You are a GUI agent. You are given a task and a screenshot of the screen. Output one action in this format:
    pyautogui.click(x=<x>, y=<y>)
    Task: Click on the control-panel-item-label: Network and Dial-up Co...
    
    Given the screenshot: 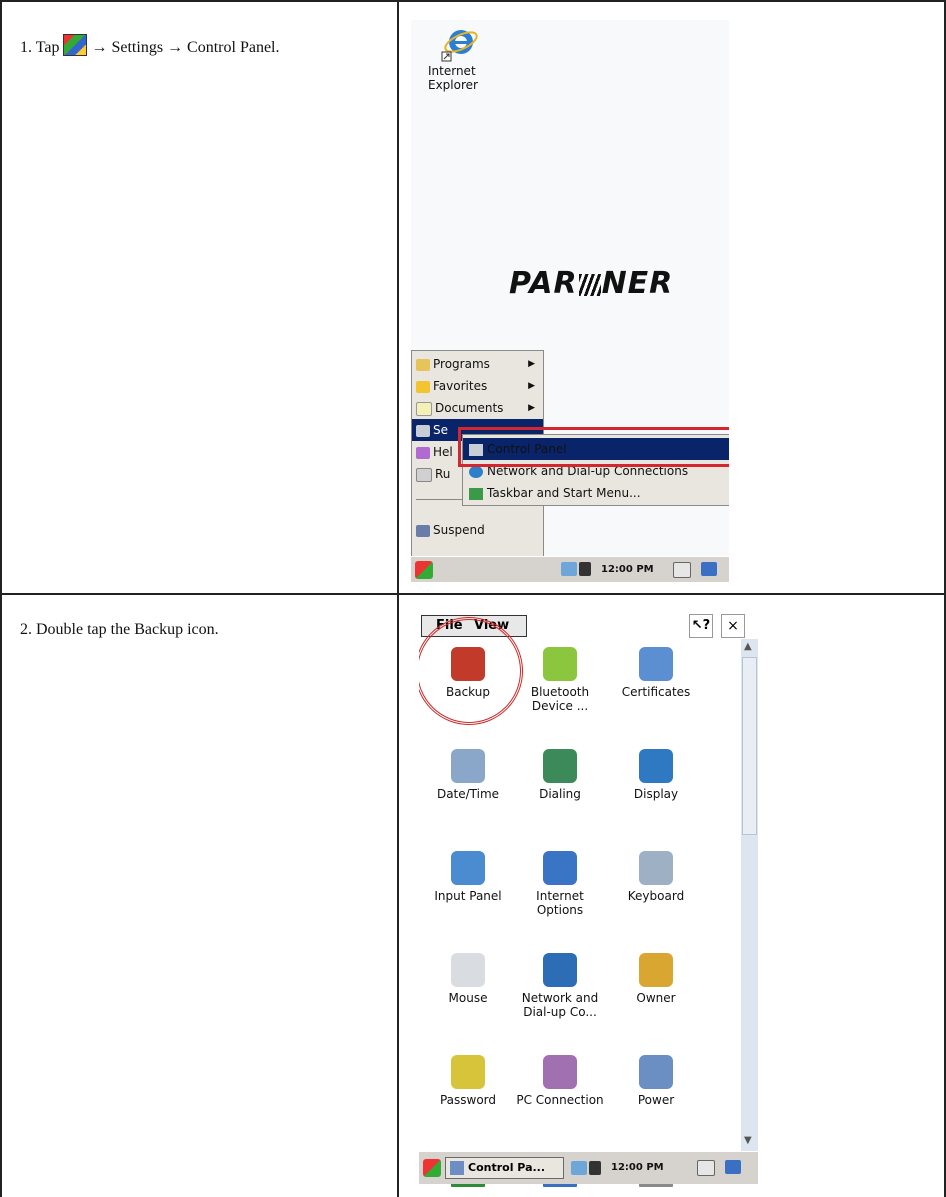 What is the action you would take?
    pyautogui.click(x=560, y=1005)
    